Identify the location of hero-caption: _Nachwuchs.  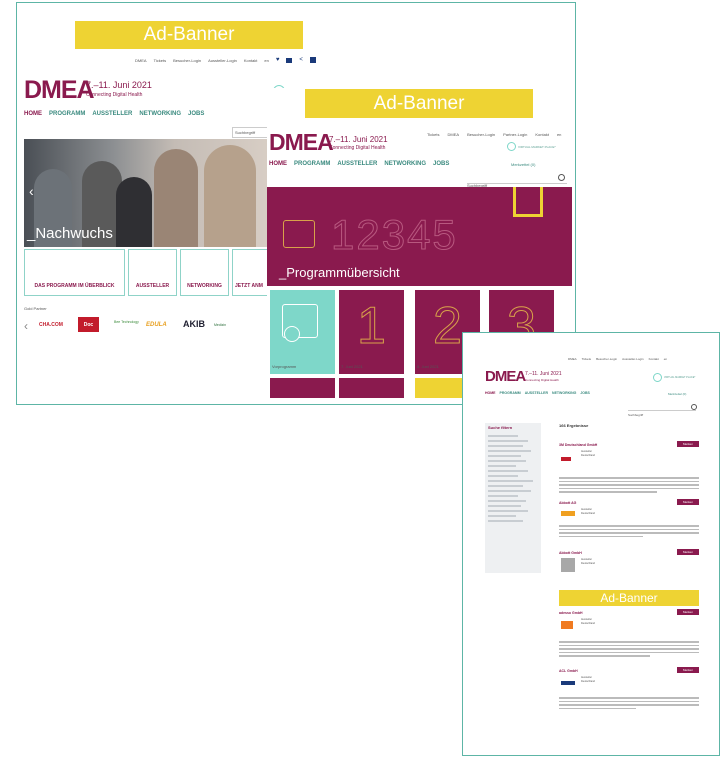
(70, 233).